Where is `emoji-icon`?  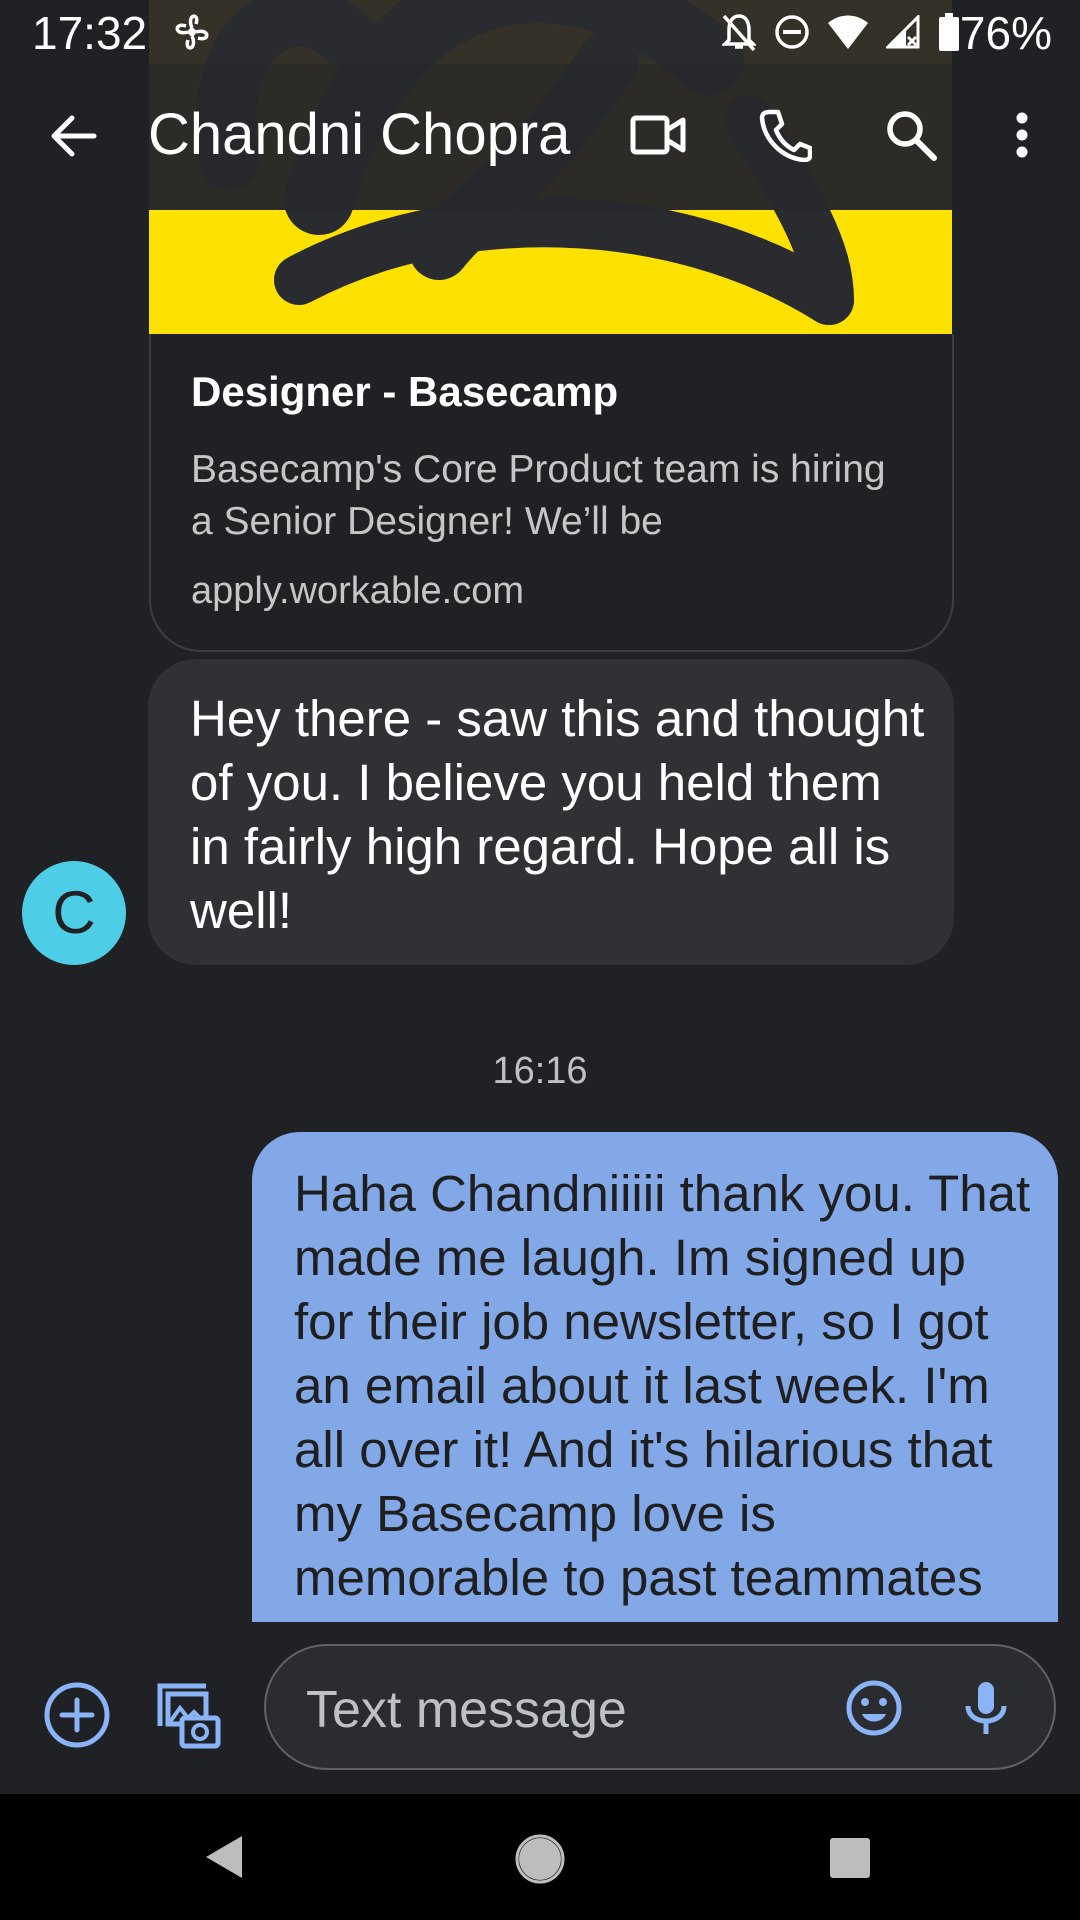 emoji-icon is located at coordinates (874, 1708).